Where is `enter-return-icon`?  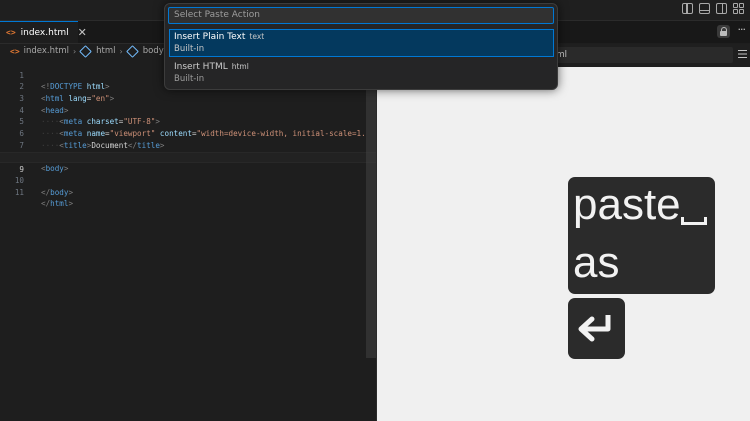 enter-return-icon is located at coordinates (594, 328).